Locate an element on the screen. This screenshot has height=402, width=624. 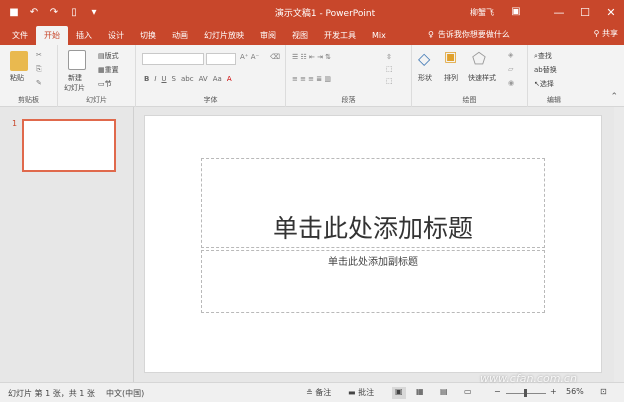
select-button: ↖选择 is located at coordinates (544, 84).